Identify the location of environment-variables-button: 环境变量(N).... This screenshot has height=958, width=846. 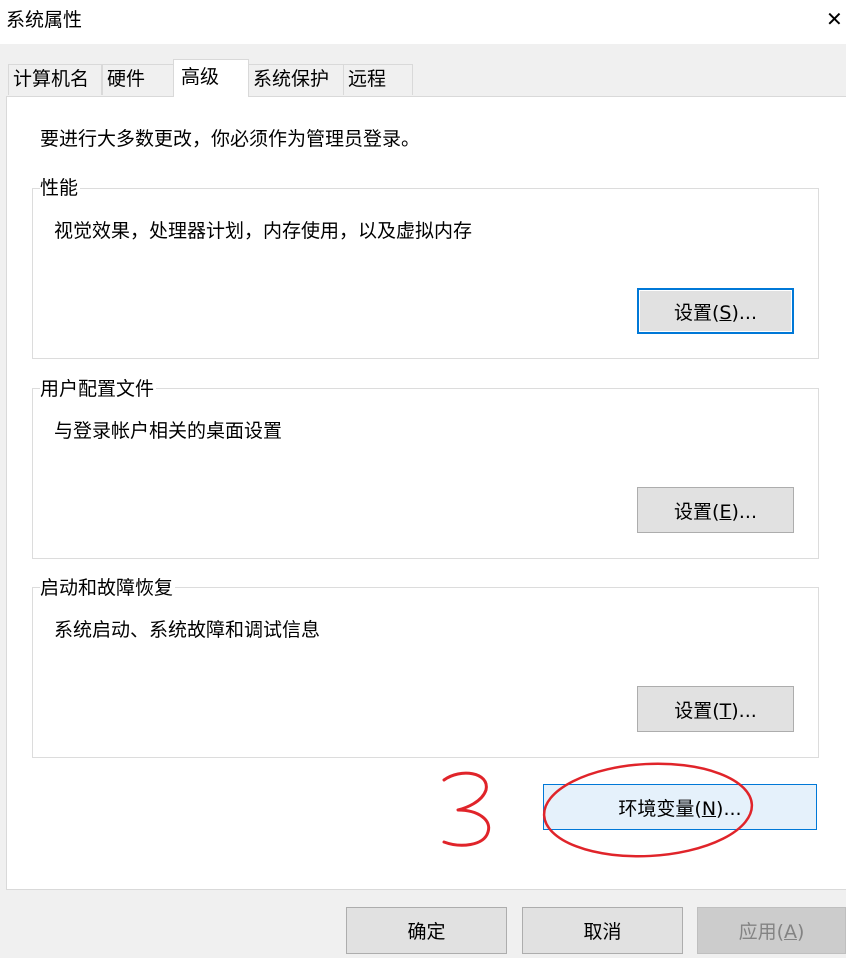
(680, 807).